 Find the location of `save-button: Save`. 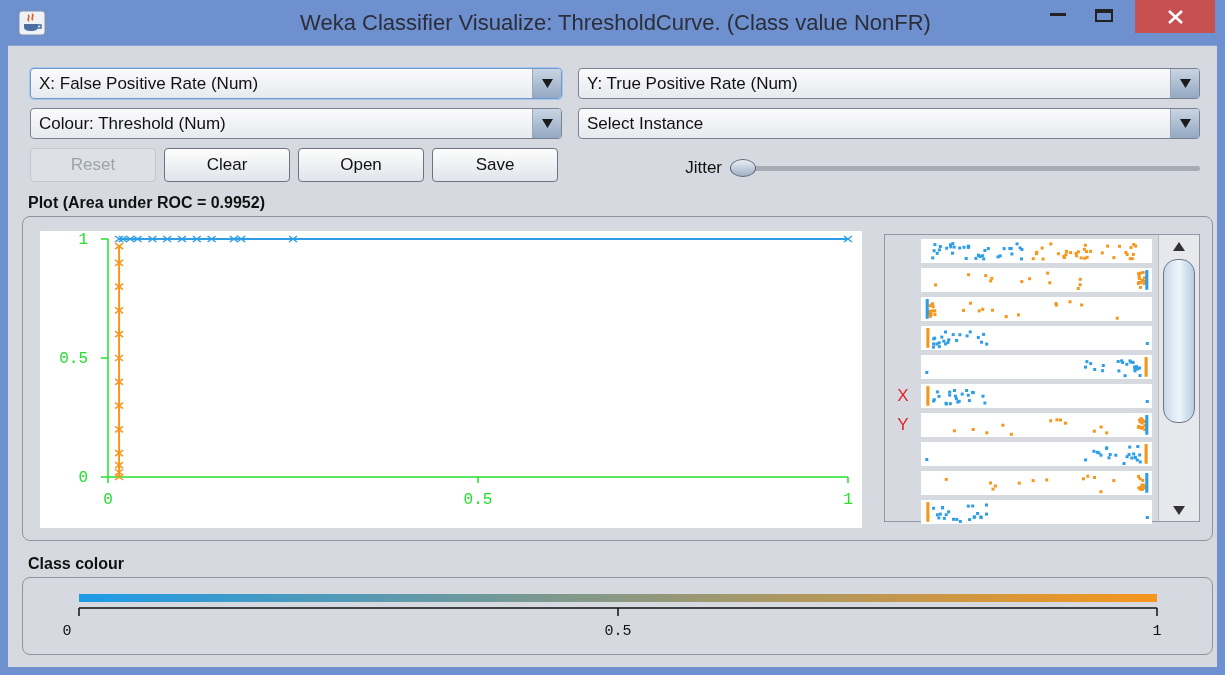

save-button: Save is located at coordinates (495, 165).